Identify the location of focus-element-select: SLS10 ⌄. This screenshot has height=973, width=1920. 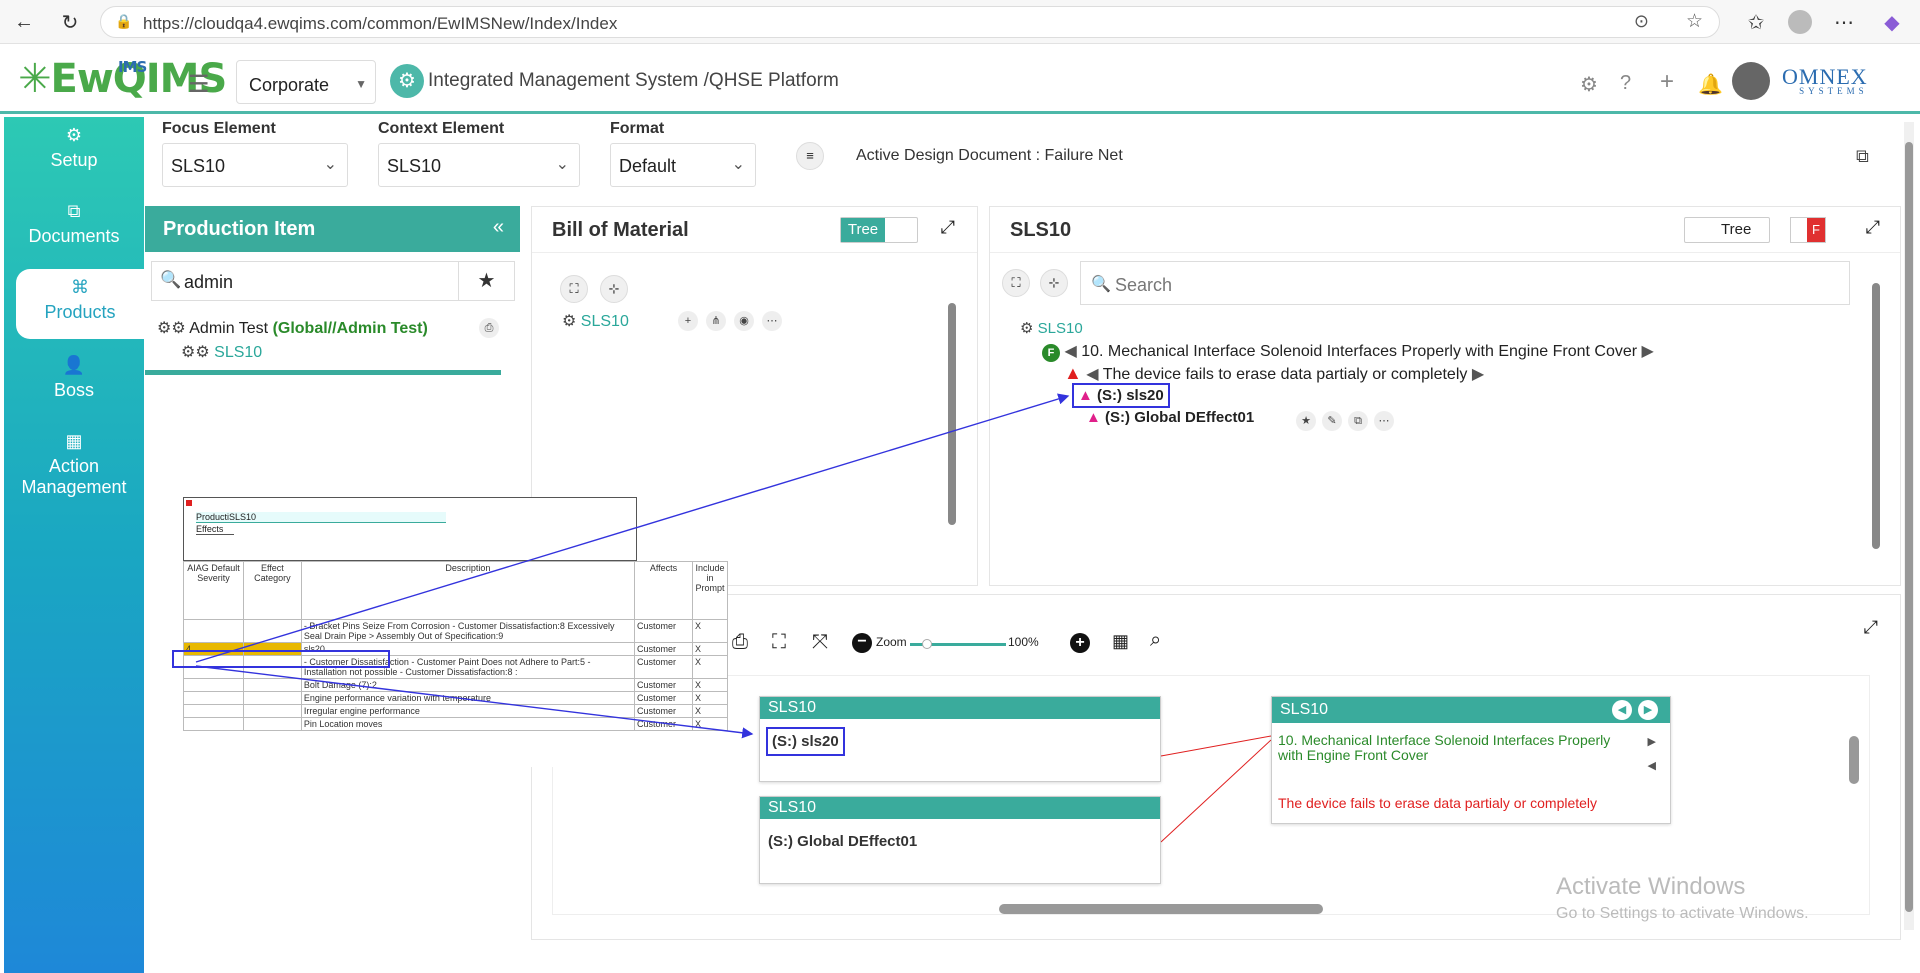
(255, 165).